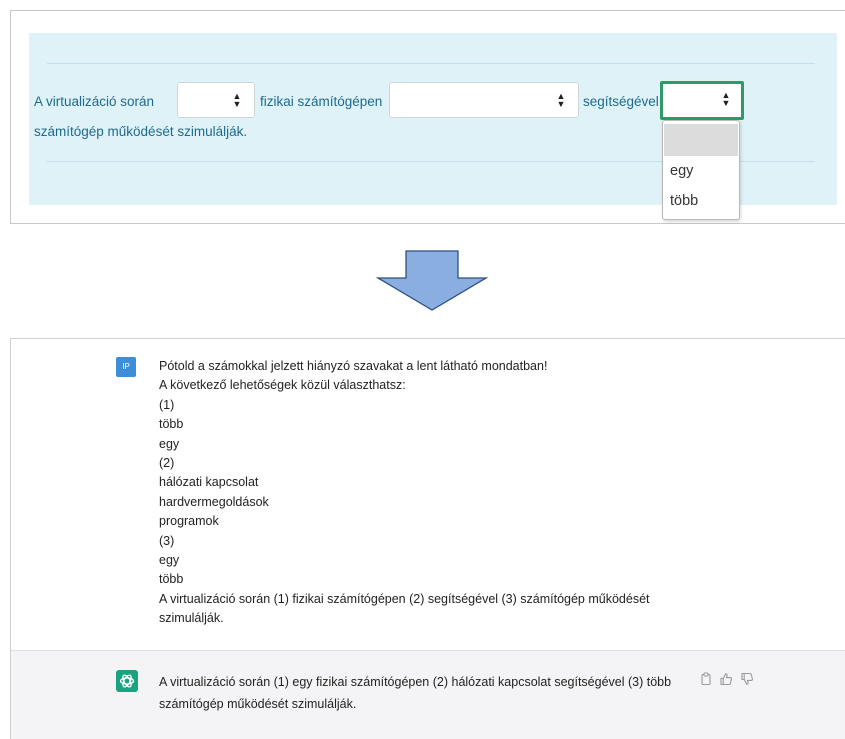 The height and width of the screenshot is (739, 845). Describe the element at coordinates (214, 501) in the screenshot. I see `message-line: hardvermegoldások` at that location.